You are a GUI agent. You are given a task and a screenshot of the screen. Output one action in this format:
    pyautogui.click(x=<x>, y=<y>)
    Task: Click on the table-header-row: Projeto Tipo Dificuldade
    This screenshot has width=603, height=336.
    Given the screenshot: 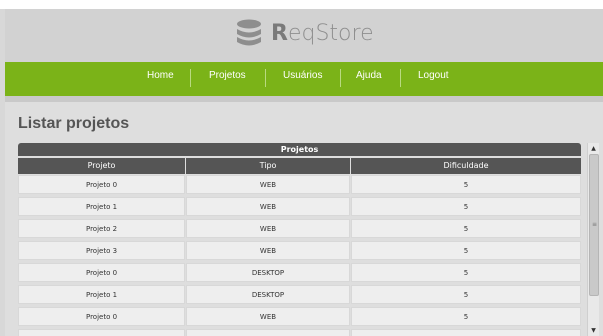 What is the action you would take?
    pyautogui.click(x=299, y=166)
    